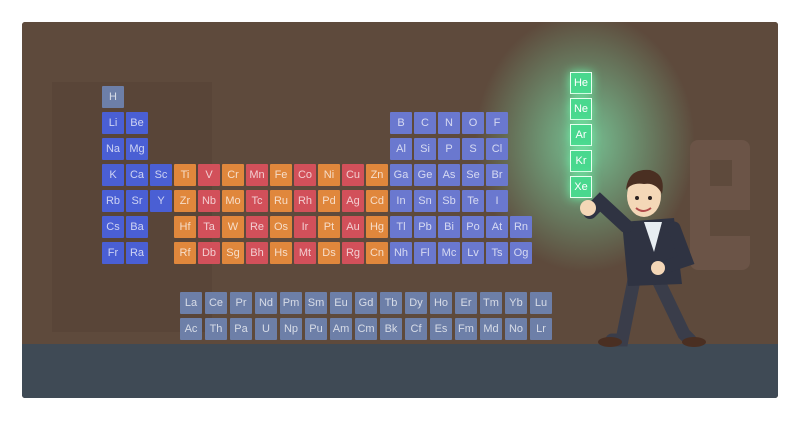  I want to click on element-cell-md: Md, so click(491, 329).